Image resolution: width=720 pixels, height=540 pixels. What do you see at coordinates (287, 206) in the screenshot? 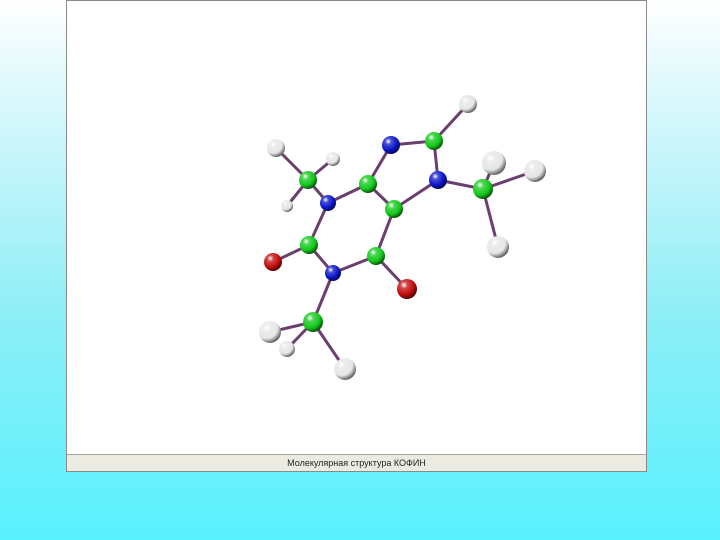
I see `atom-hydrogen-H3c` at bounding box center [287, 206].